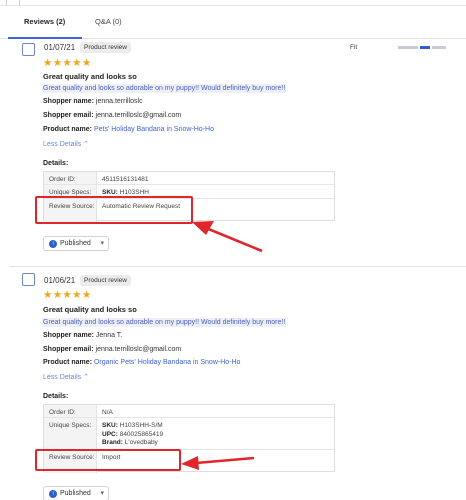 The height and width of the screenshot is (500, 466). Describe the element at coordinates (354, 47) in the screenshot. I see `fit-label: Fit` at that location.